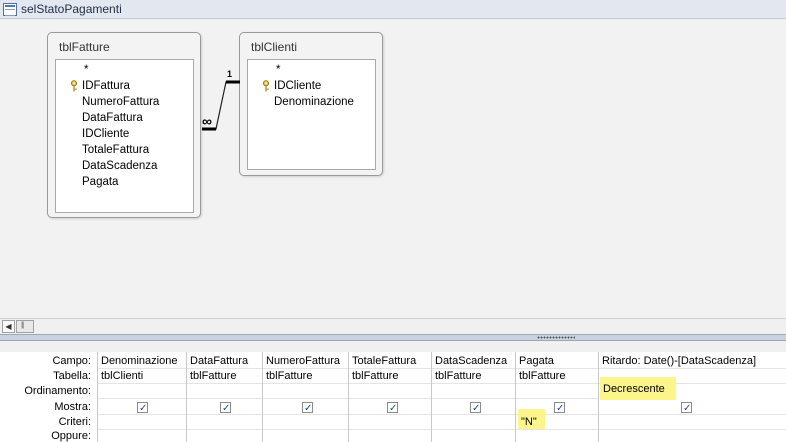 The image size is (786, 442). I want to click on row-label-ordinamento: Ordinamento:, so click(57, 391).